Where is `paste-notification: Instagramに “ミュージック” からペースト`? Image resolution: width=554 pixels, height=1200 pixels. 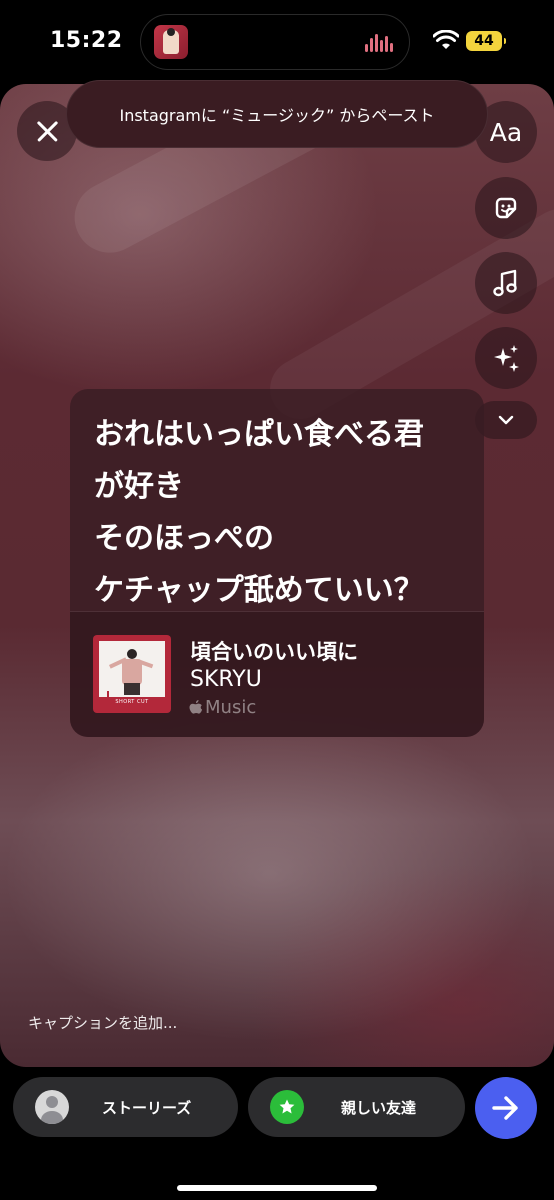
paste-notification: Instagramに “ミュージック” からペースト is located at coordinates (277, 114).